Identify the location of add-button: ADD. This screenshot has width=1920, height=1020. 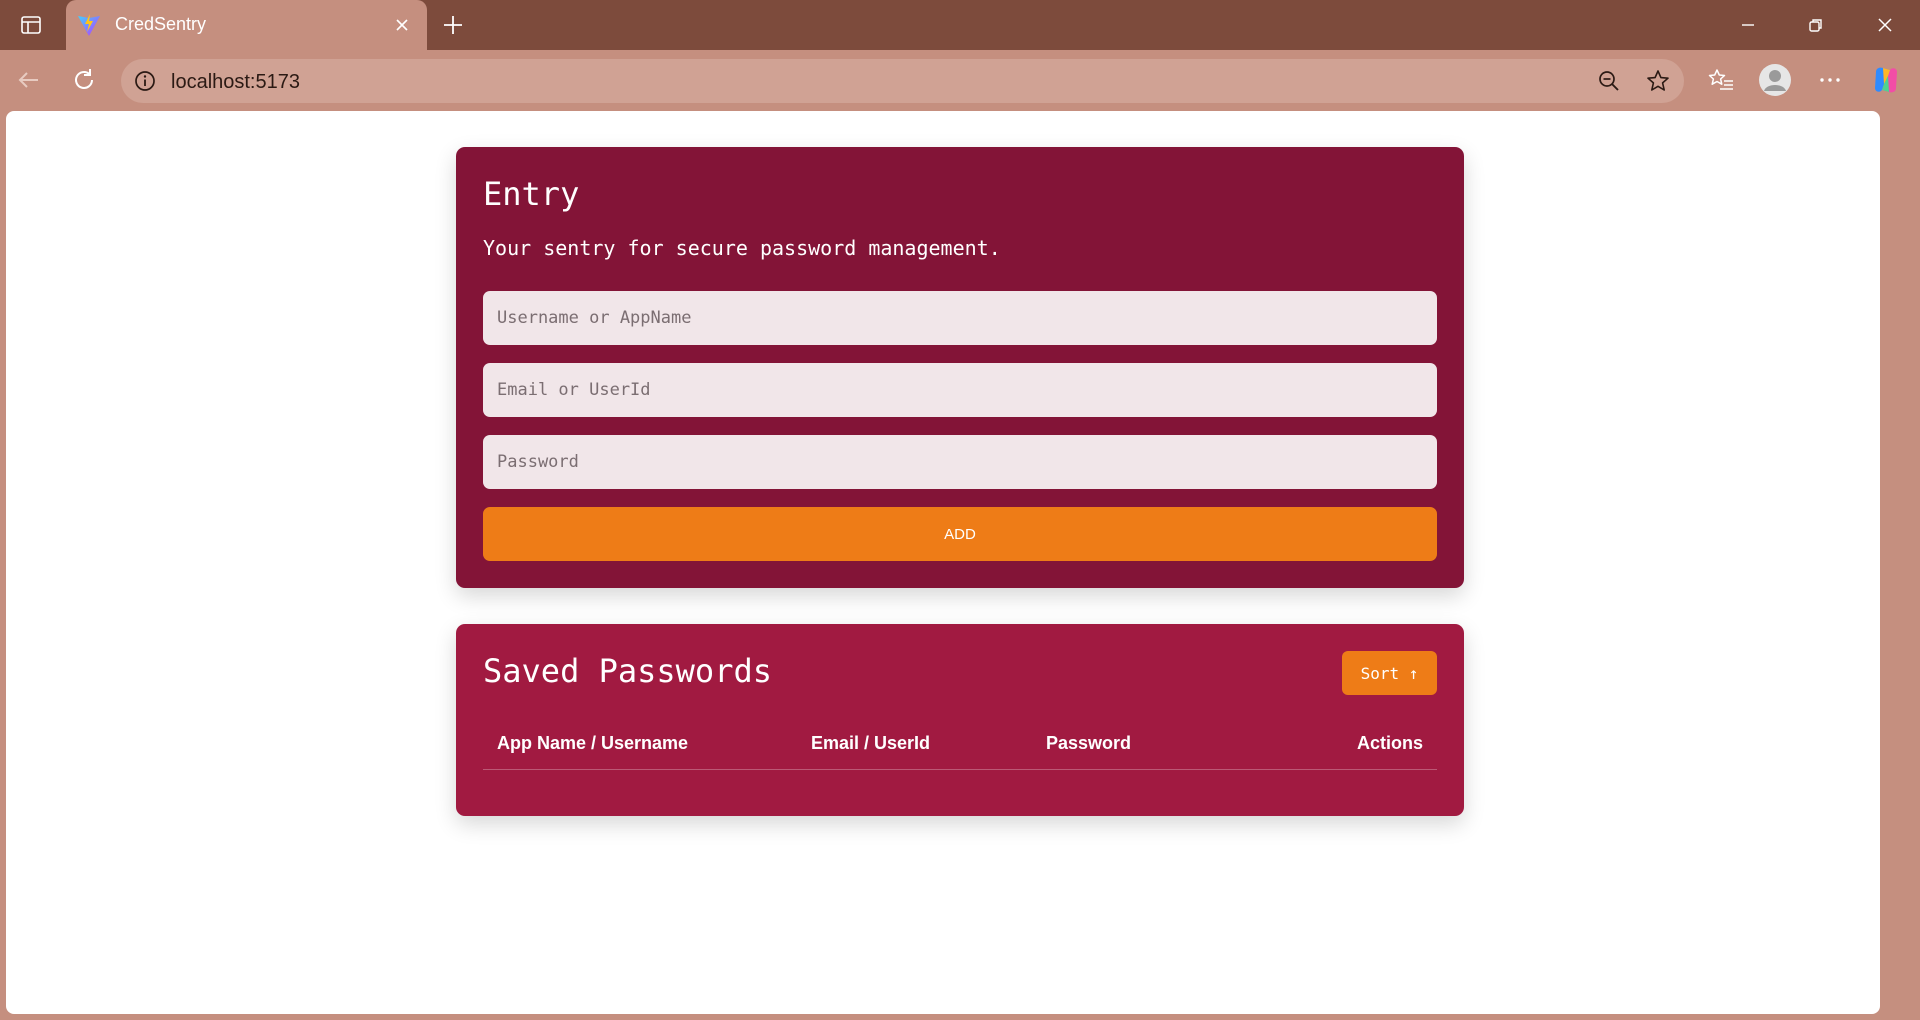
(960, 534).